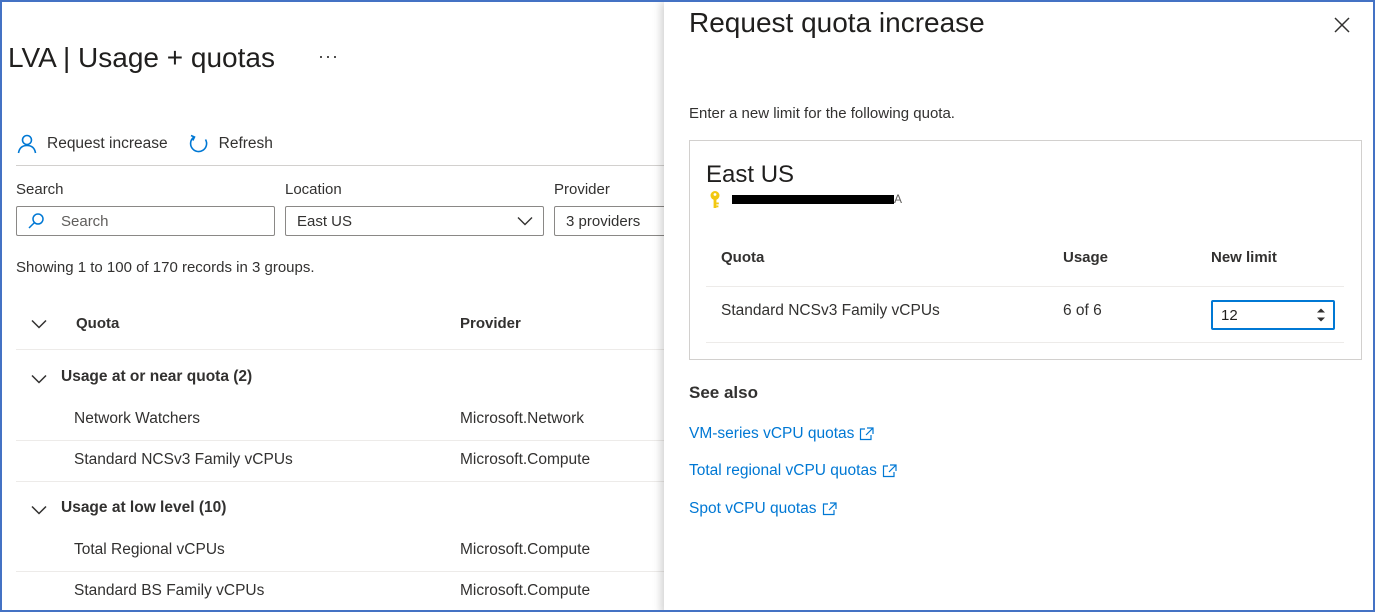  I want to click on search-input: Search, so click(145, 221).